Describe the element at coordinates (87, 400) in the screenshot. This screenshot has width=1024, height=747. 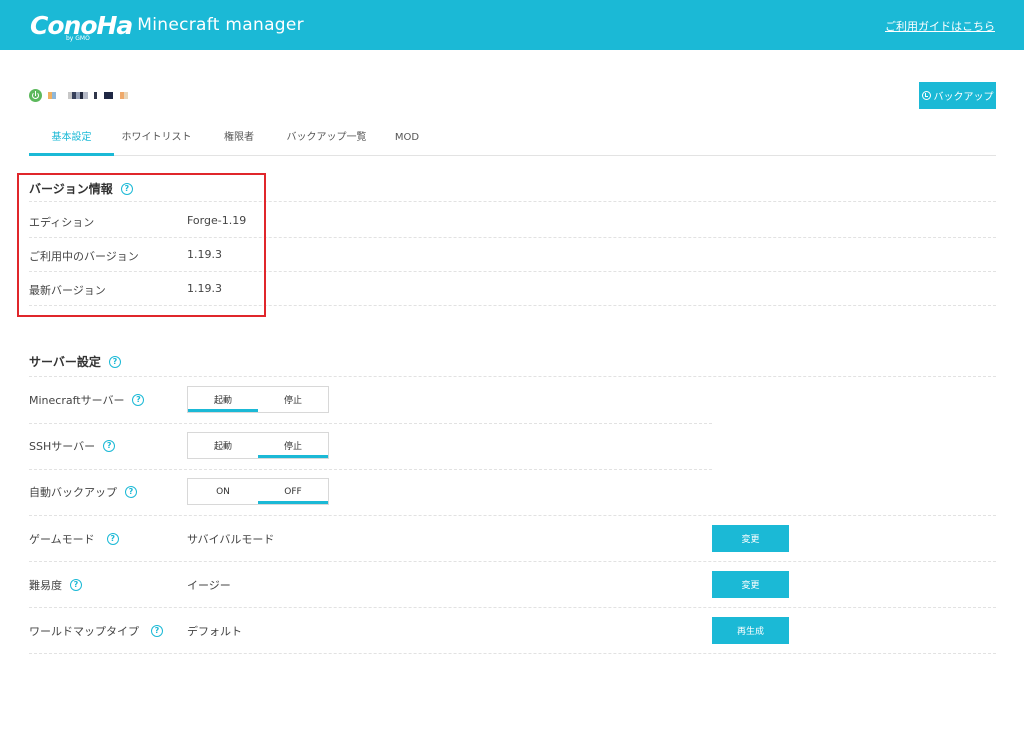
I see `minecraft-server-label: Minecraftサーバー?` at that location.